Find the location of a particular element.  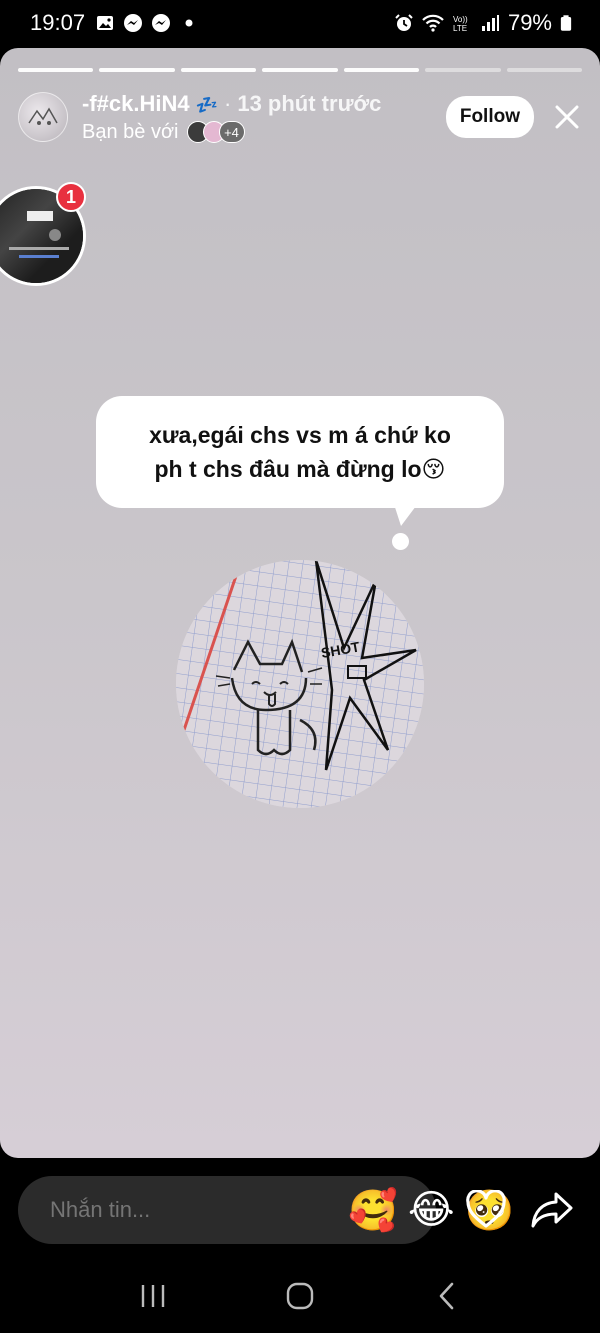

status-bar: 19:07 Vo)) LTE 79% is located at coordinates (300, 23).